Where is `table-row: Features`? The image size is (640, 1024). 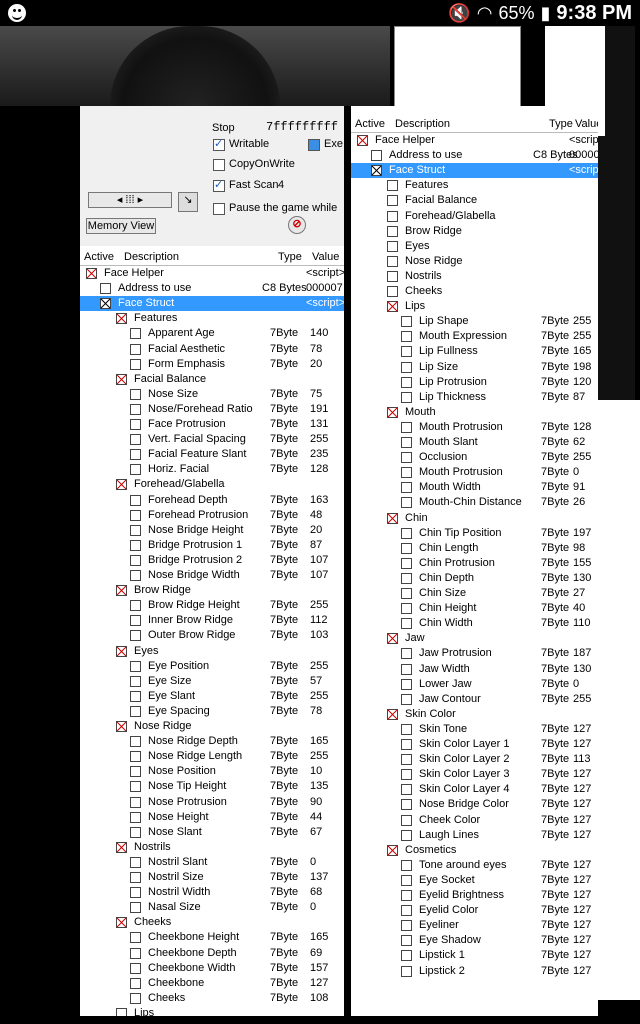
table-row: Features is located at coordinates (212, 318).